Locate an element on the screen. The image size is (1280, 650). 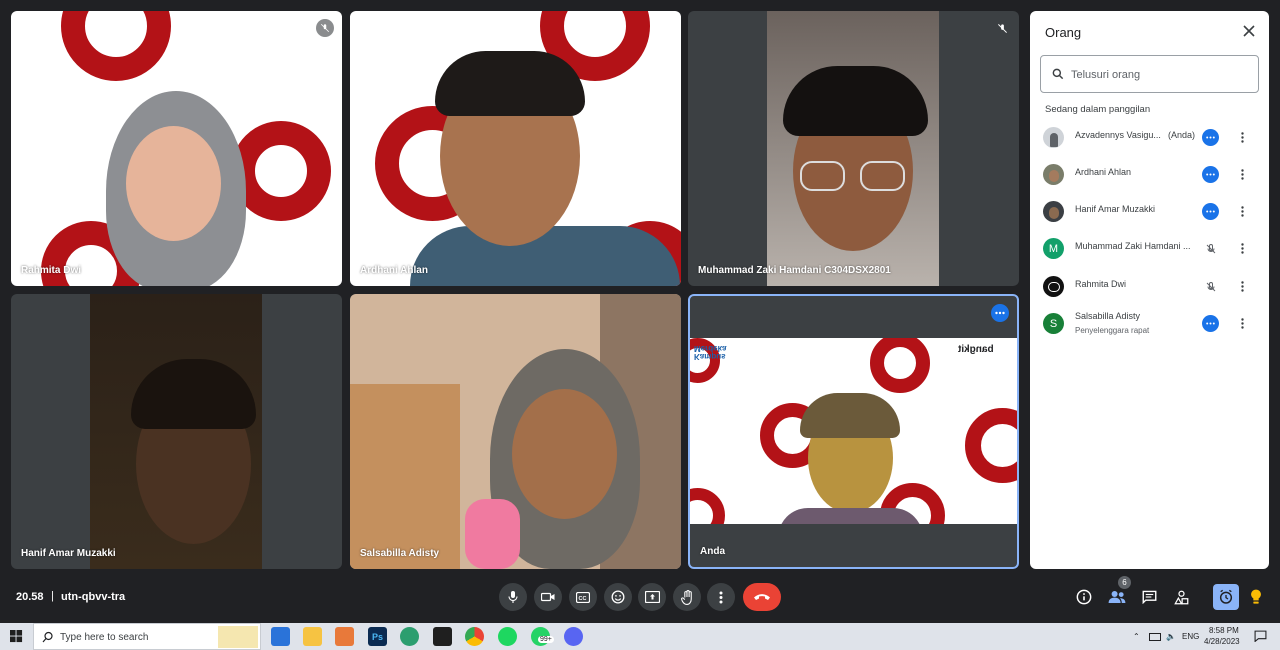
tray-chevron-icon: ⌃ is located at coordinates (1136, 636).